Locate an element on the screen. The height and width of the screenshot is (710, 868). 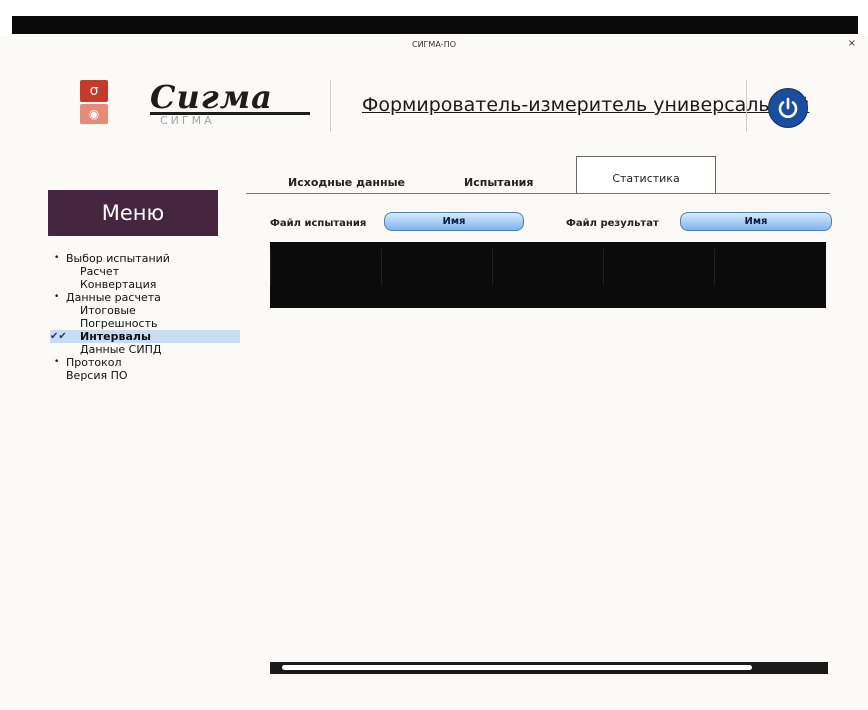
tab-tests: Испытания is located at coordinates (498, 182).